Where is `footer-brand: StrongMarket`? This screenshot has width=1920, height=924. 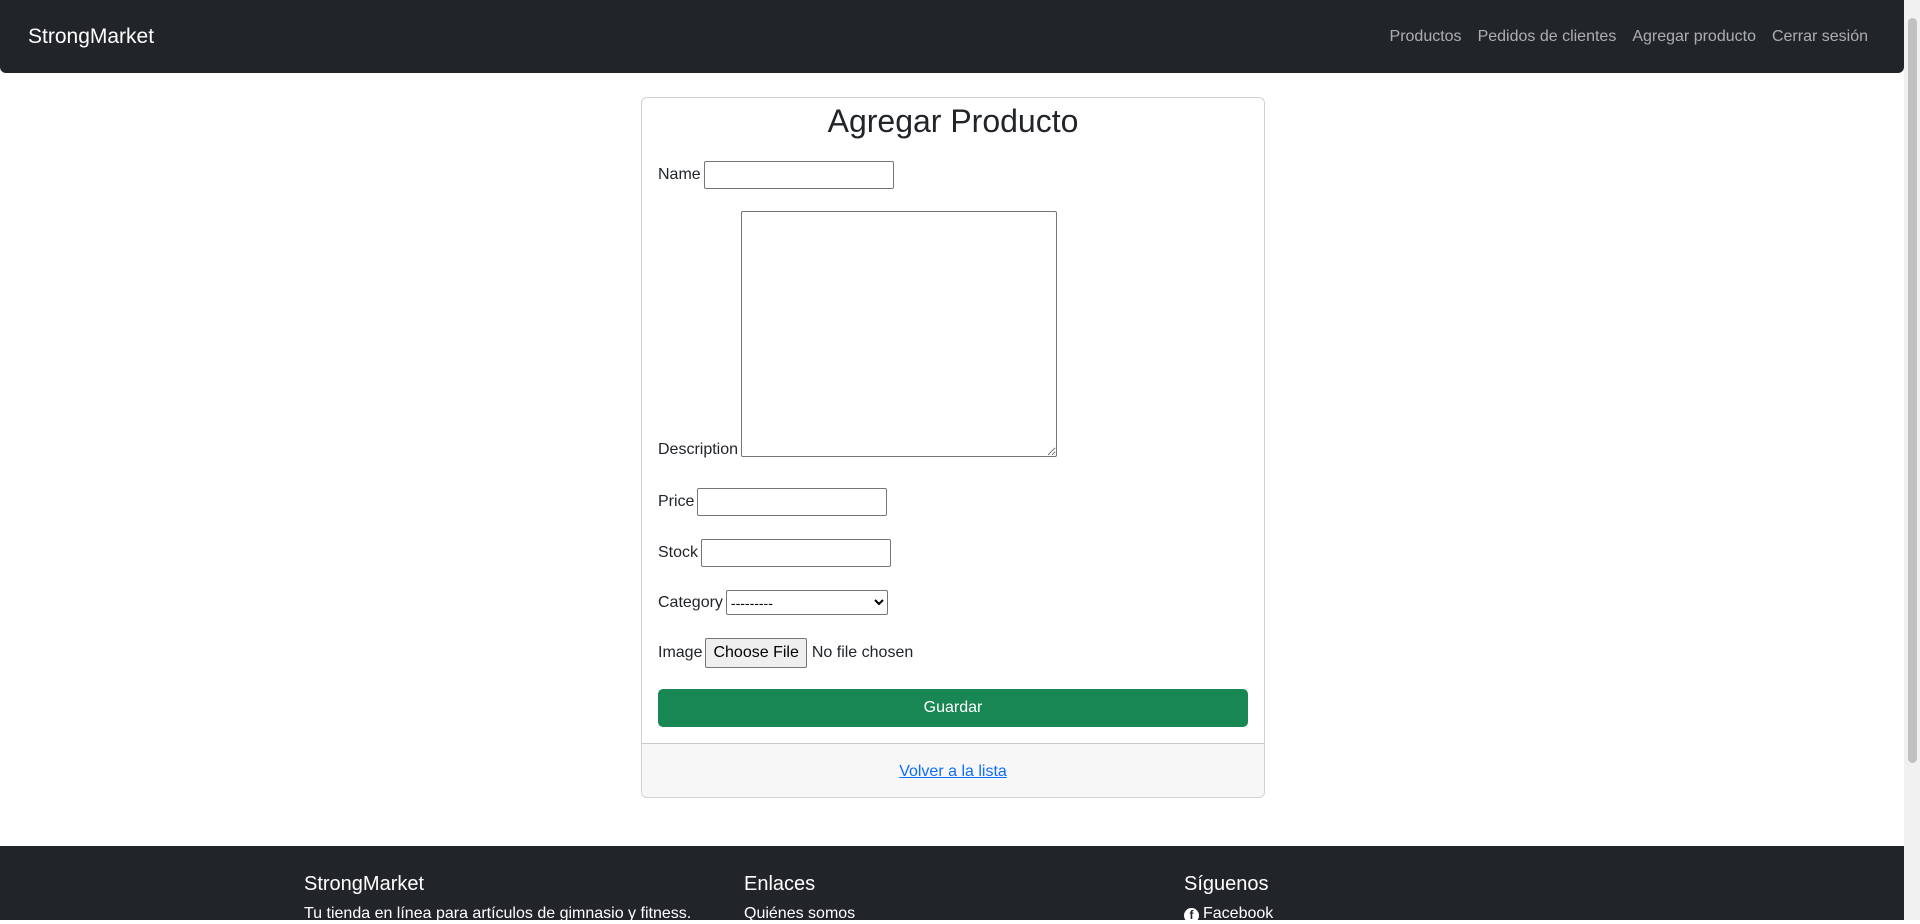
footer-brand: StrongMarket is located at coordinates (364, 884).